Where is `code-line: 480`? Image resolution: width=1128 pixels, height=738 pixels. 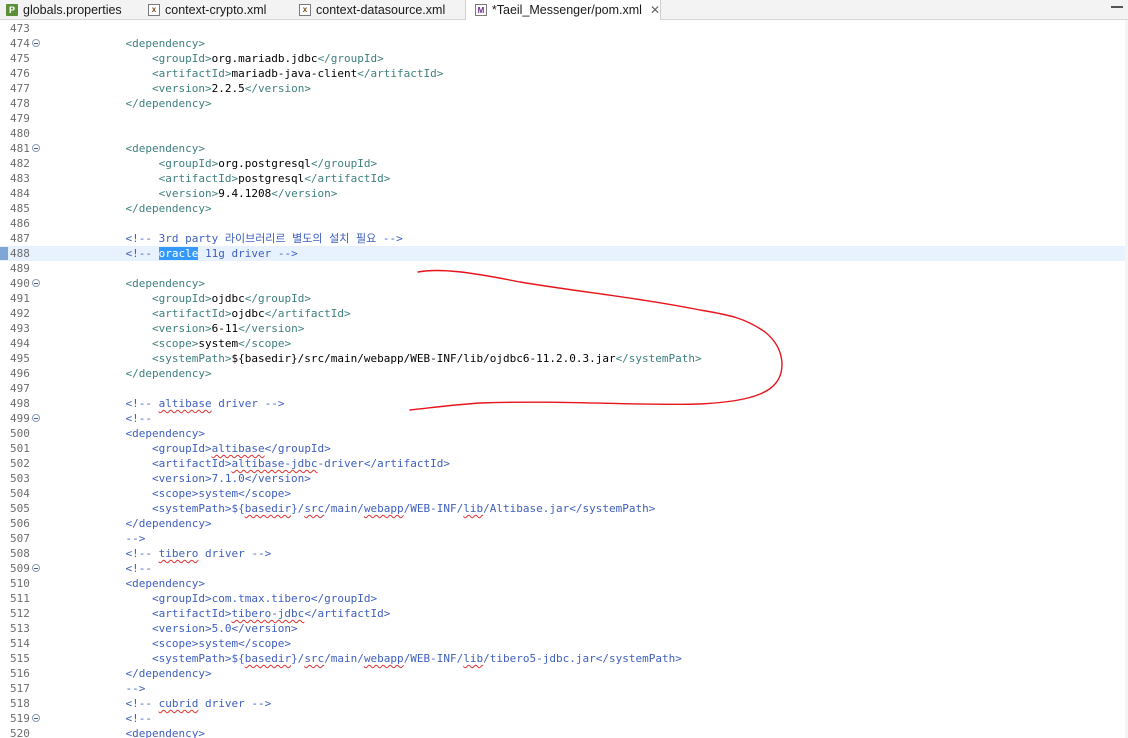 code-line: 480 is located at coordinates (564, 133).